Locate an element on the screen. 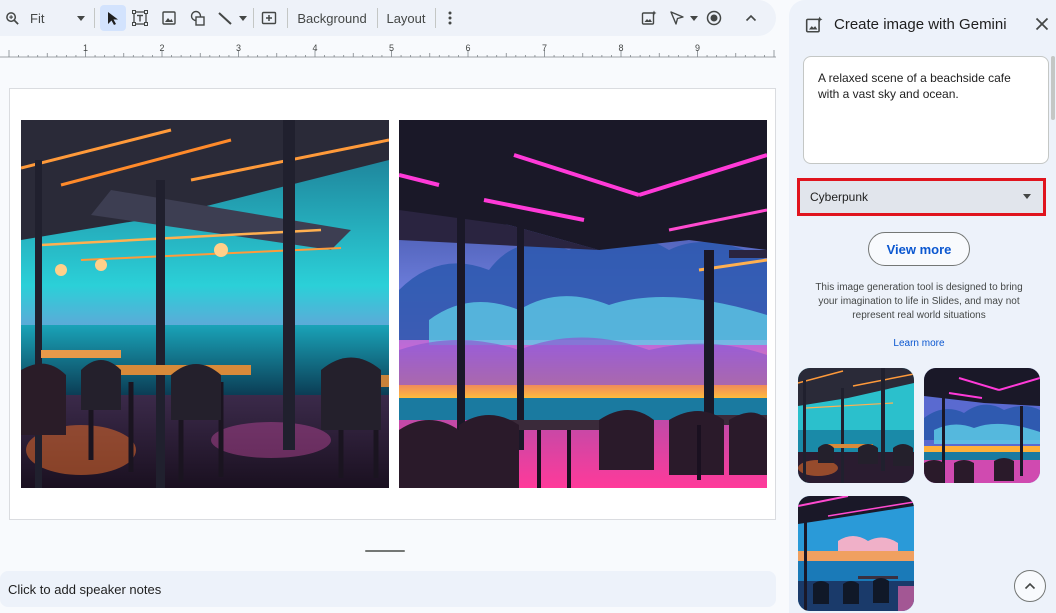 The height and width of the screenshot is (613, 1056). line-dropdown-icon is located at coordinates (243, 18).